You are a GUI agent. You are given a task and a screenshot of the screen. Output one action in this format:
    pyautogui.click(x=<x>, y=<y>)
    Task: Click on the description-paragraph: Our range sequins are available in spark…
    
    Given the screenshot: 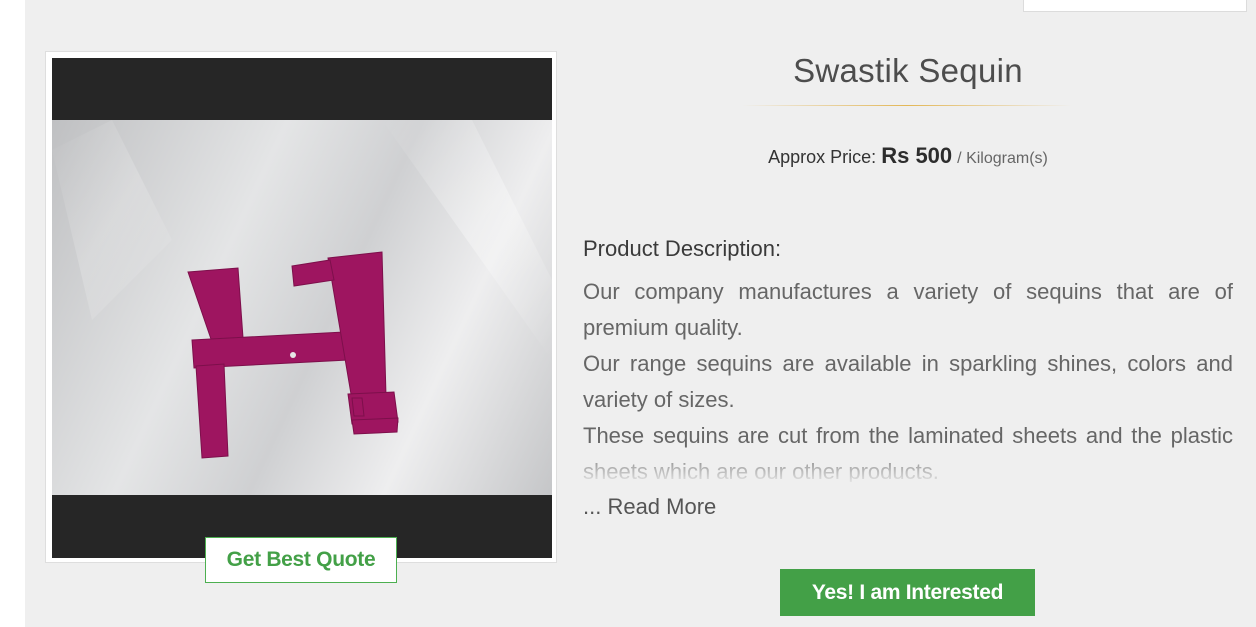 What is the action you would take?
    pyautogui.click(x=908, y=381)
    